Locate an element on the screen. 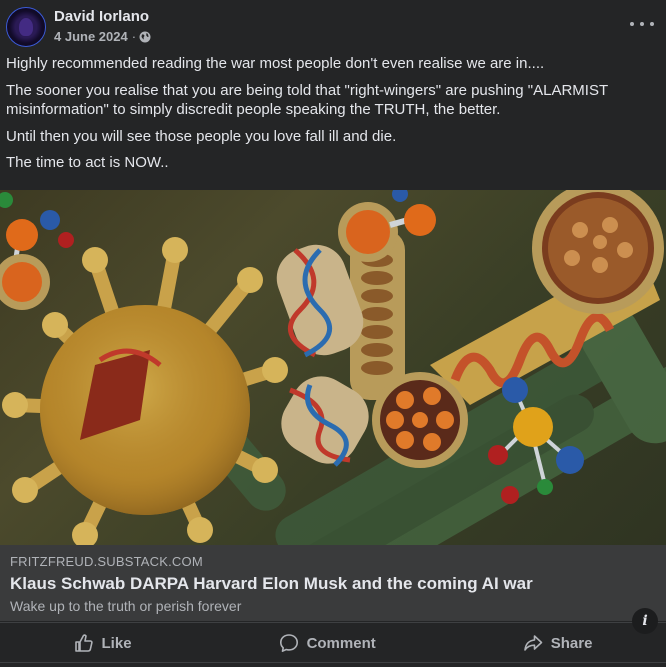 The image size is (666, 667). share-button: Share is located at coordinates (558, 643).